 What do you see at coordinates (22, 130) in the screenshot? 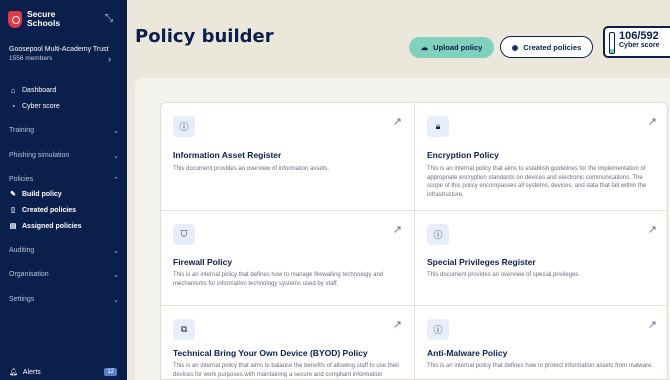
I see `section-training-label: Training` at bounding box center [22, 130].